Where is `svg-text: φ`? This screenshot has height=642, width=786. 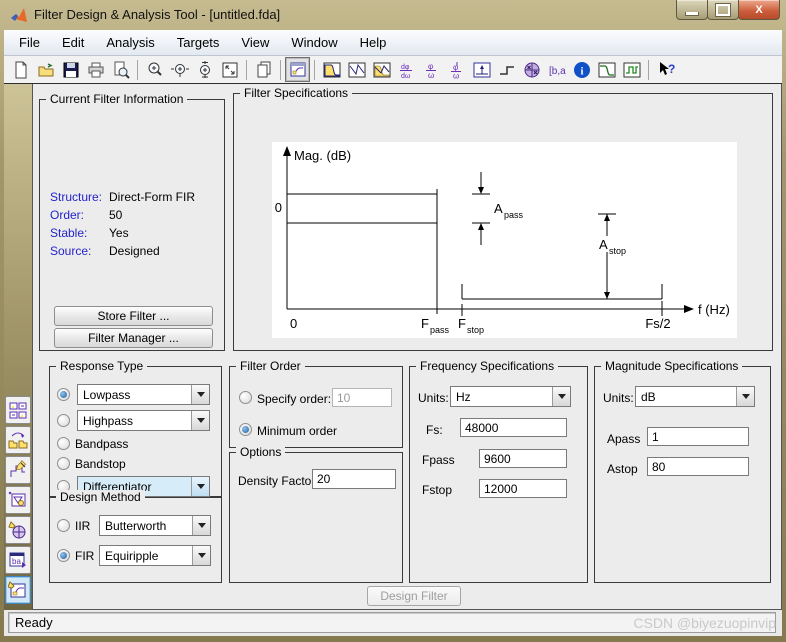 svg-text: φ is located at coordinates (430, 66).